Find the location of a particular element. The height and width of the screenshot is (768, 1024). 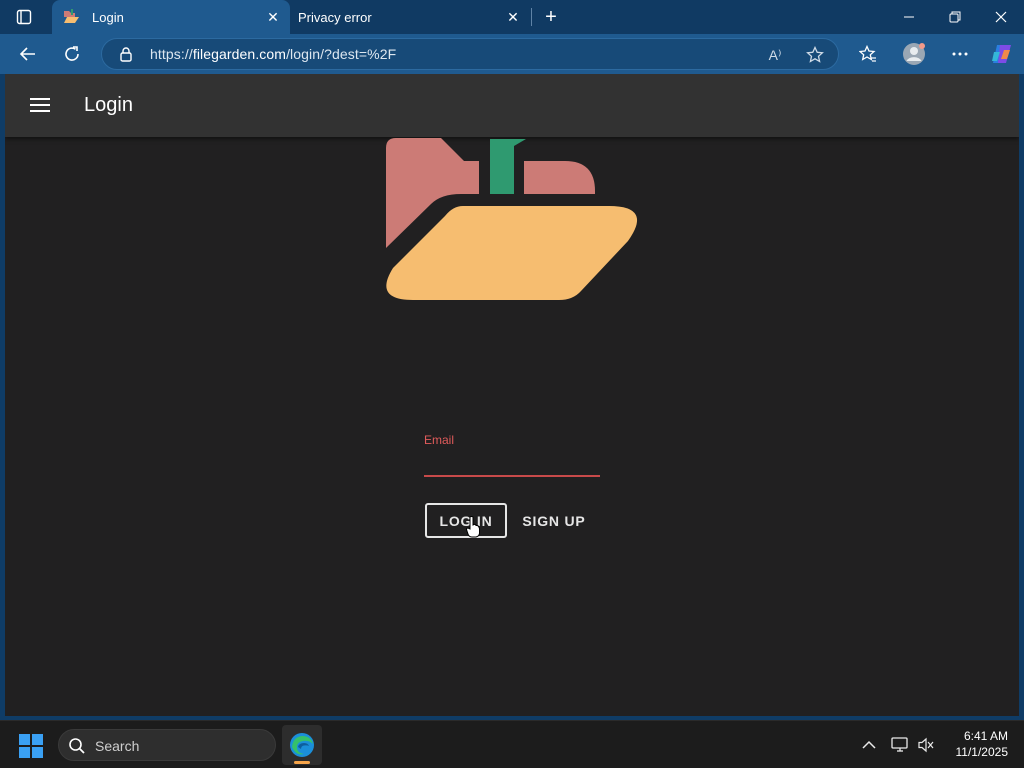

favorites-icon is located at coordinates (868, 54).